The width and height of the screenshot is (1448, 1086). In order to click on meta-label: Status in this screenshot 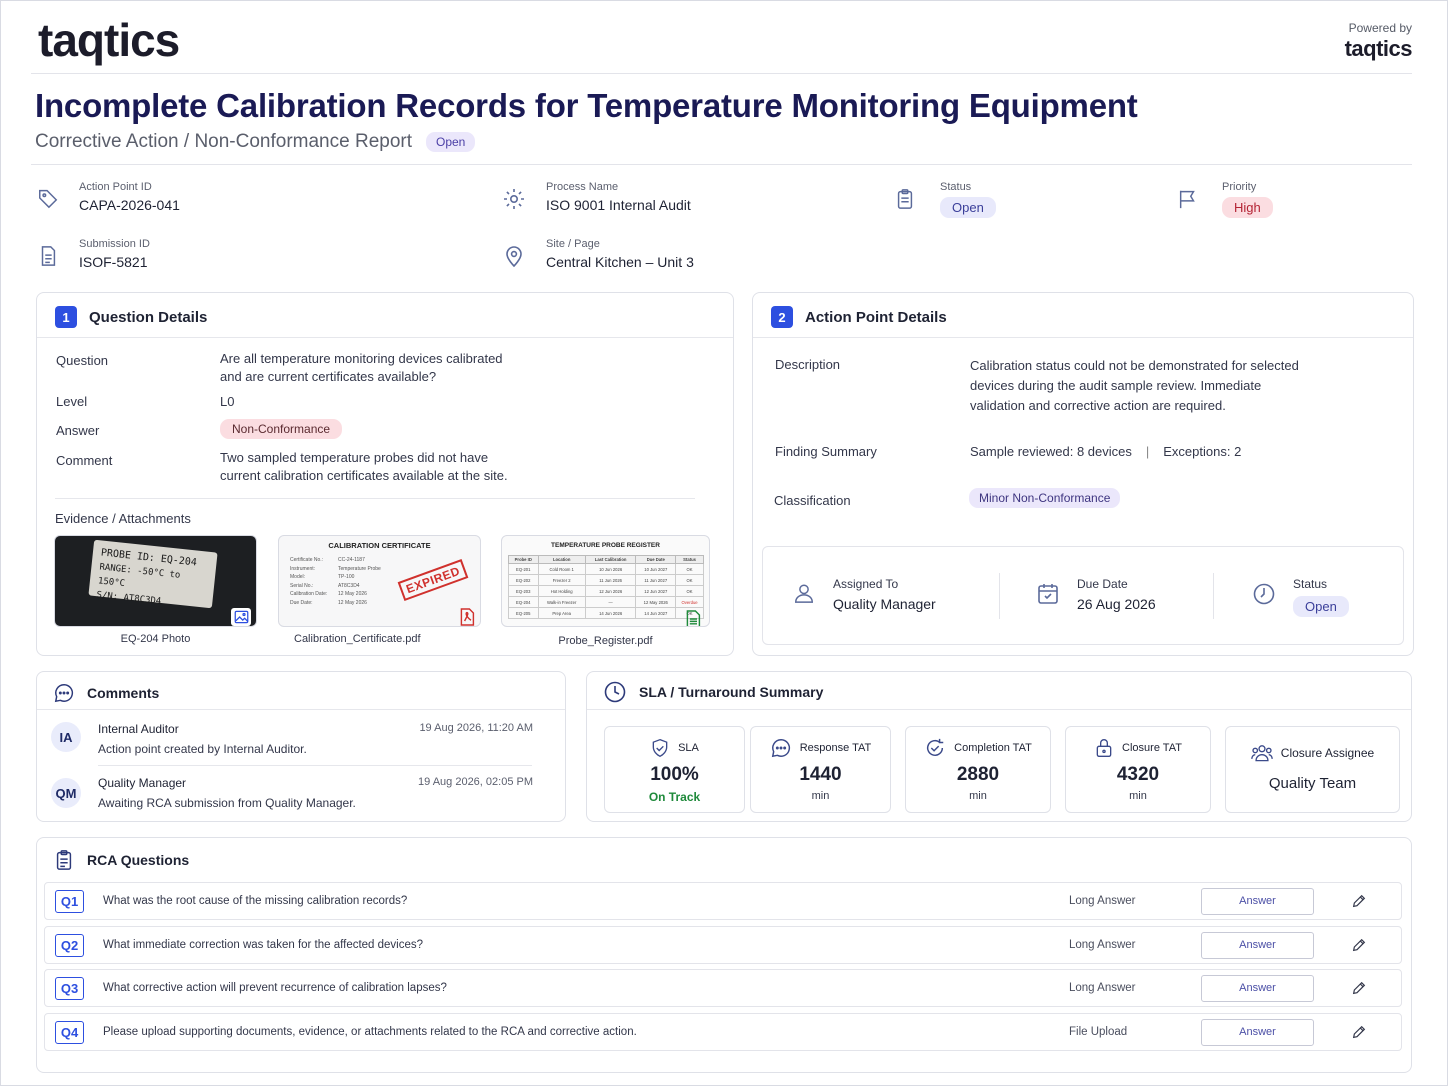, I will do `click(956, 187)`.